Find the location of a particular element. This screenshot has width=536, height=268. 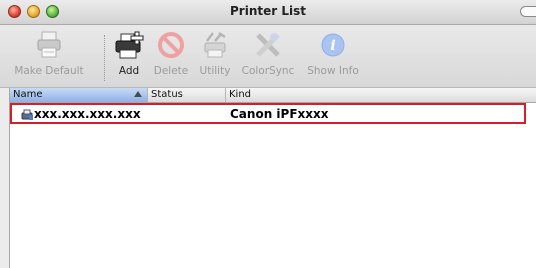

show-info-button: i Show Info is located at coordinates (333, 53).